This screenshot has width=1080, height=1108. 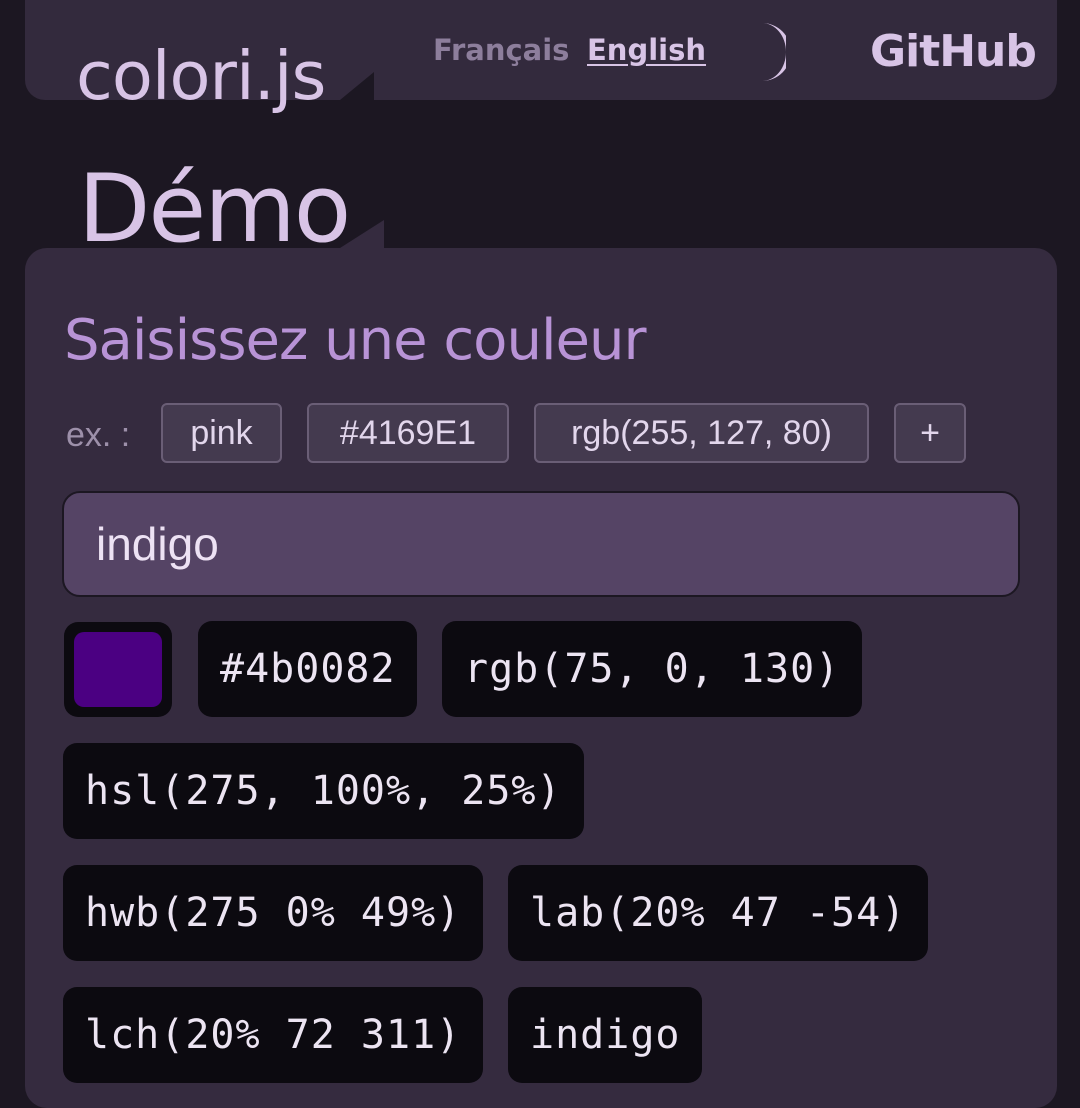 What do you see at coordinates (273, 913) in the screenshot?
I see `output-hwb: hwb(275 0% 49%)` at bounding box center [273, 913].